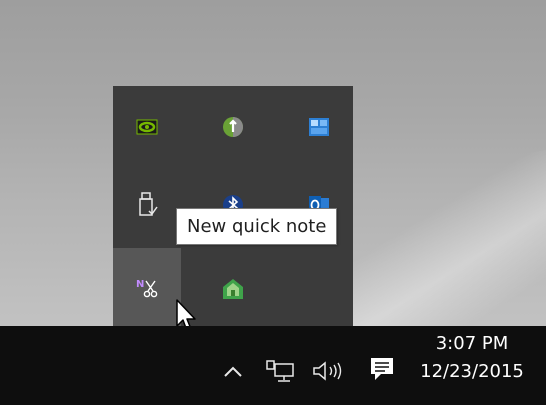 This screenshot has height=405, width=546. I want to click on action-center-icon, so click(382, 369).